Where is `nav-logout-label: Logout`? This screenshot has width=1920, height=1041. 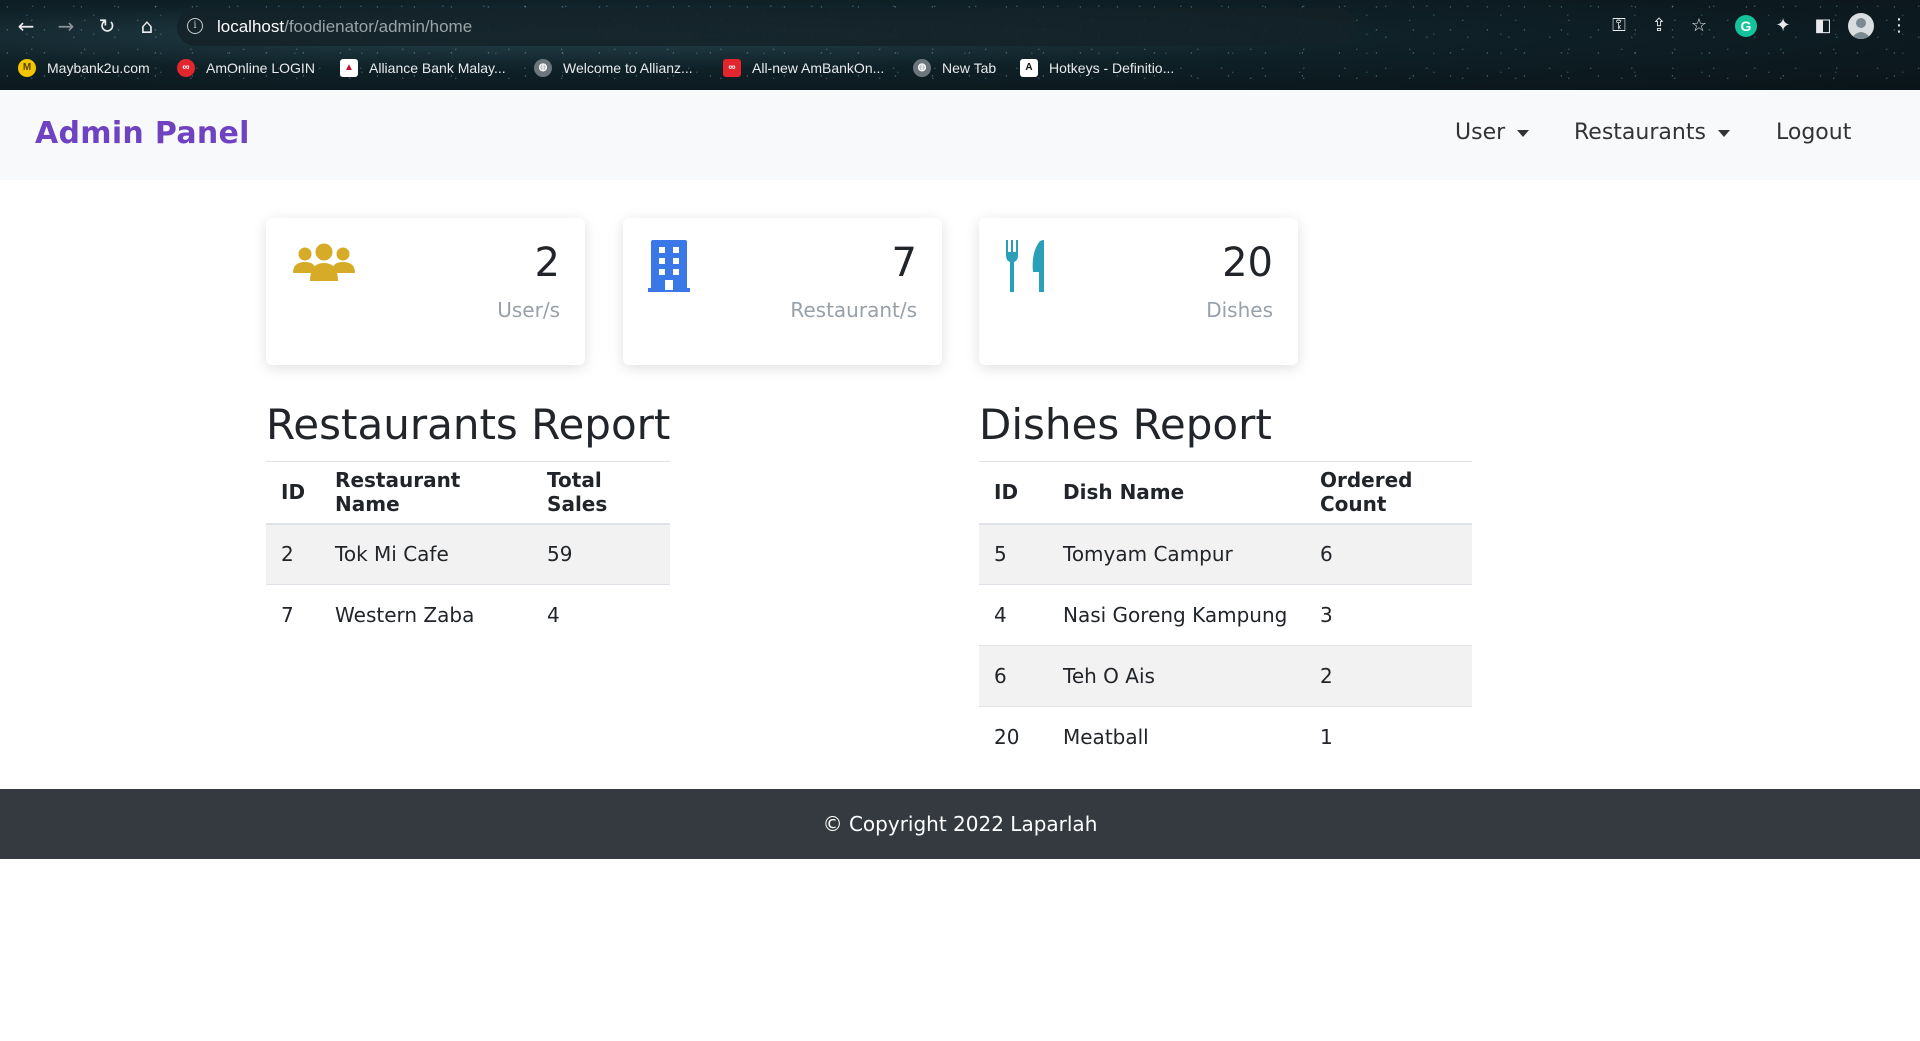 nav-logout-label: Logout is located at coordinates (1814, 132).